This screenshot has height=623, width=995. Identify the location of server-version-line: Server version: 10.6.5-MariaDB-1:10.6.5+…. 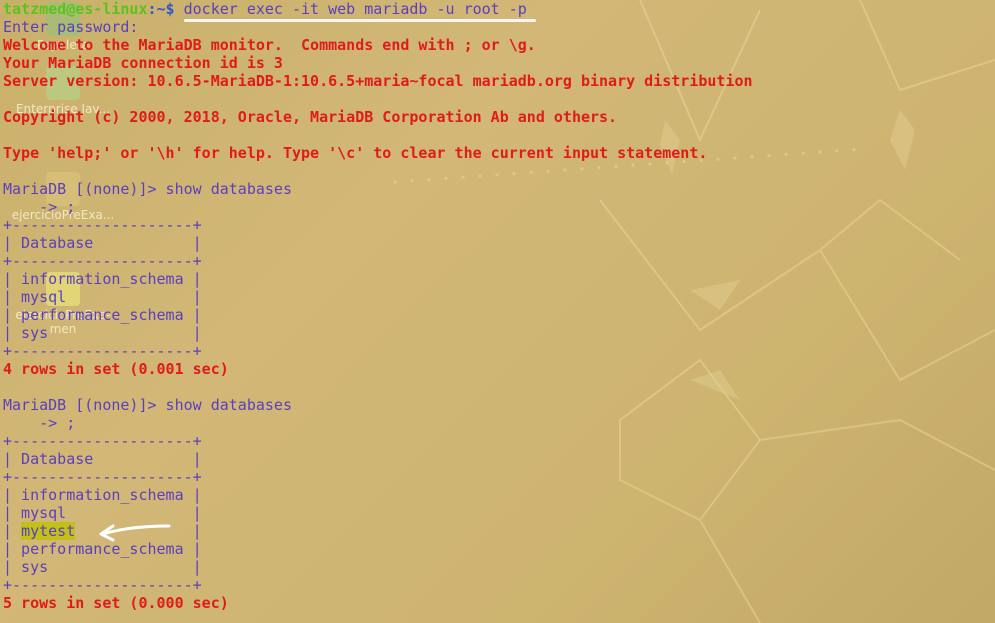
(378, 81).